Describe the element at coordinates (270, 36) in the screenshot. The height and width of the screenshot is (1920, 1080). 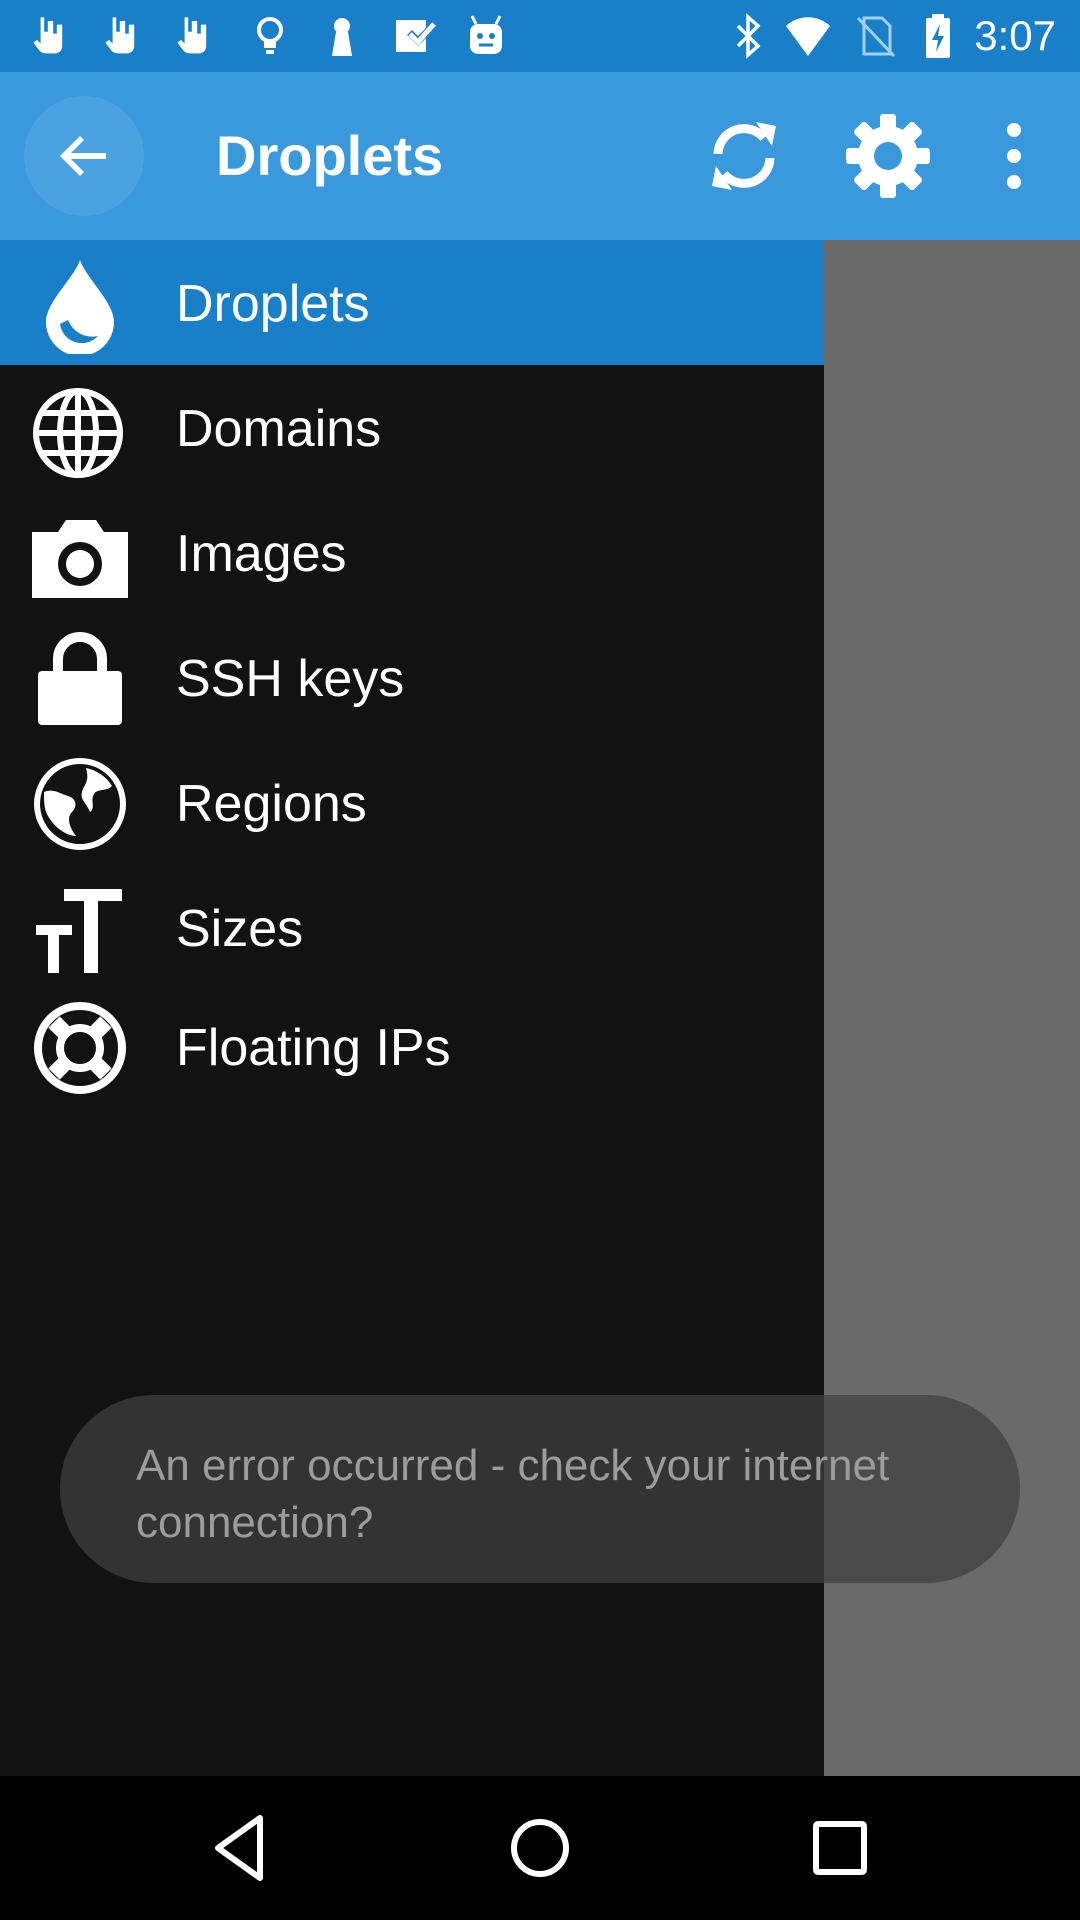
I see `lightbulb-icon` at that location.